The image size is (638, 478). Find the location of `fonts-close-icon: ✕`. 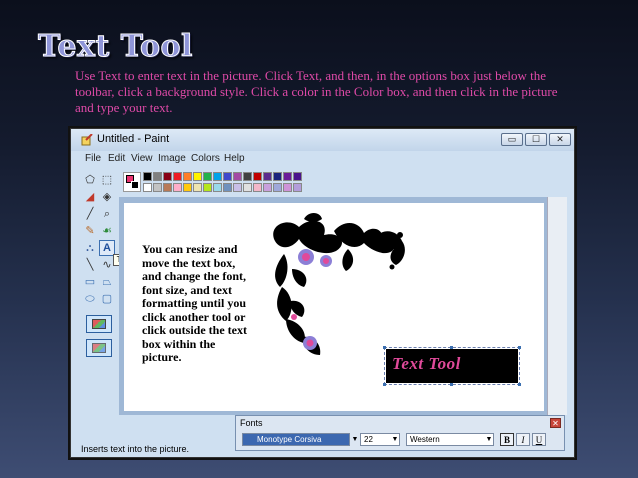

fonts-close-icon: ✕ is located at coordinates (555, 423).